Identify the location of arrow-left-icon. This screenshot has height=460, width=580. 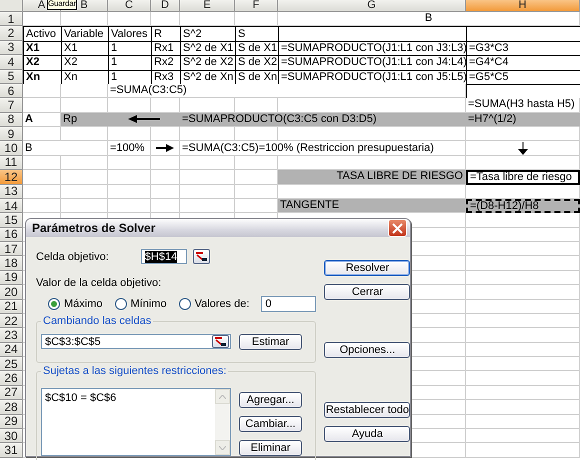
(144, 119).